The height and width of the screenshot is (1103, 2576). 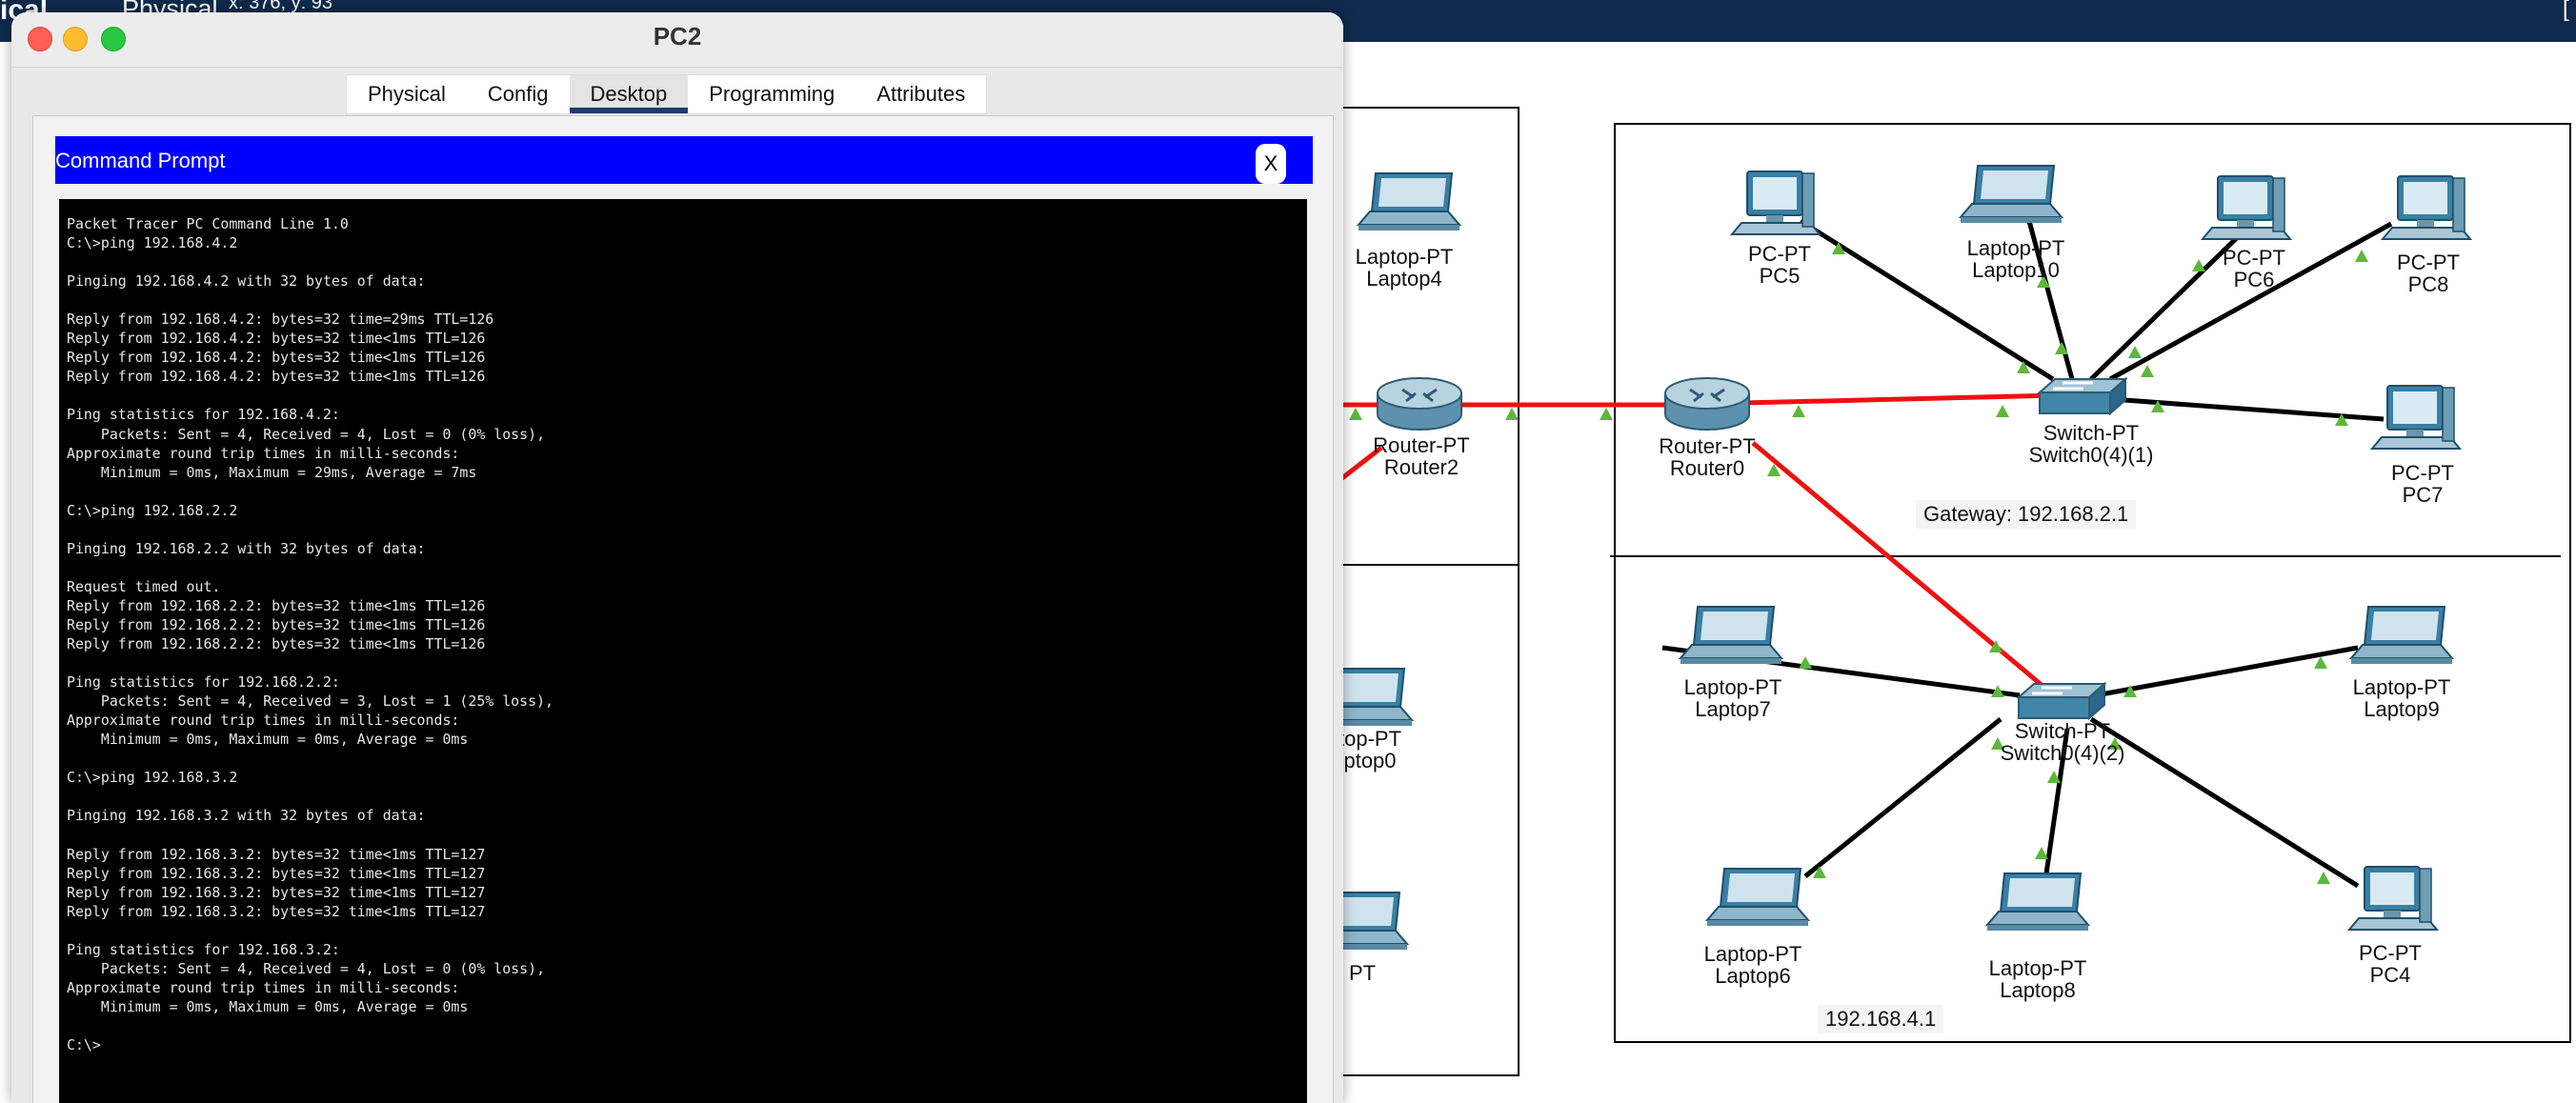 I want to click on device-label-laptop9: Laptop-PT Laptop9, so click(x=2402, y=698).